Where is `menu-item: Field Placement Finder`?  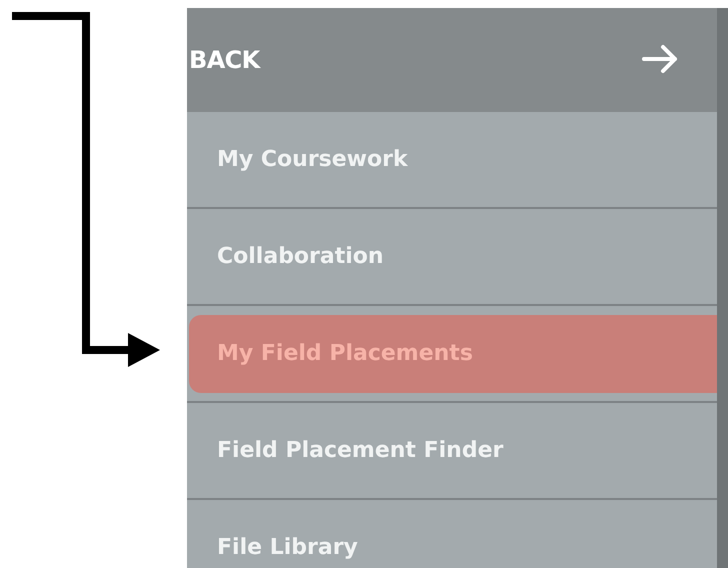
menu-item: Field Placement Finder is located at coordinates (453, 451).